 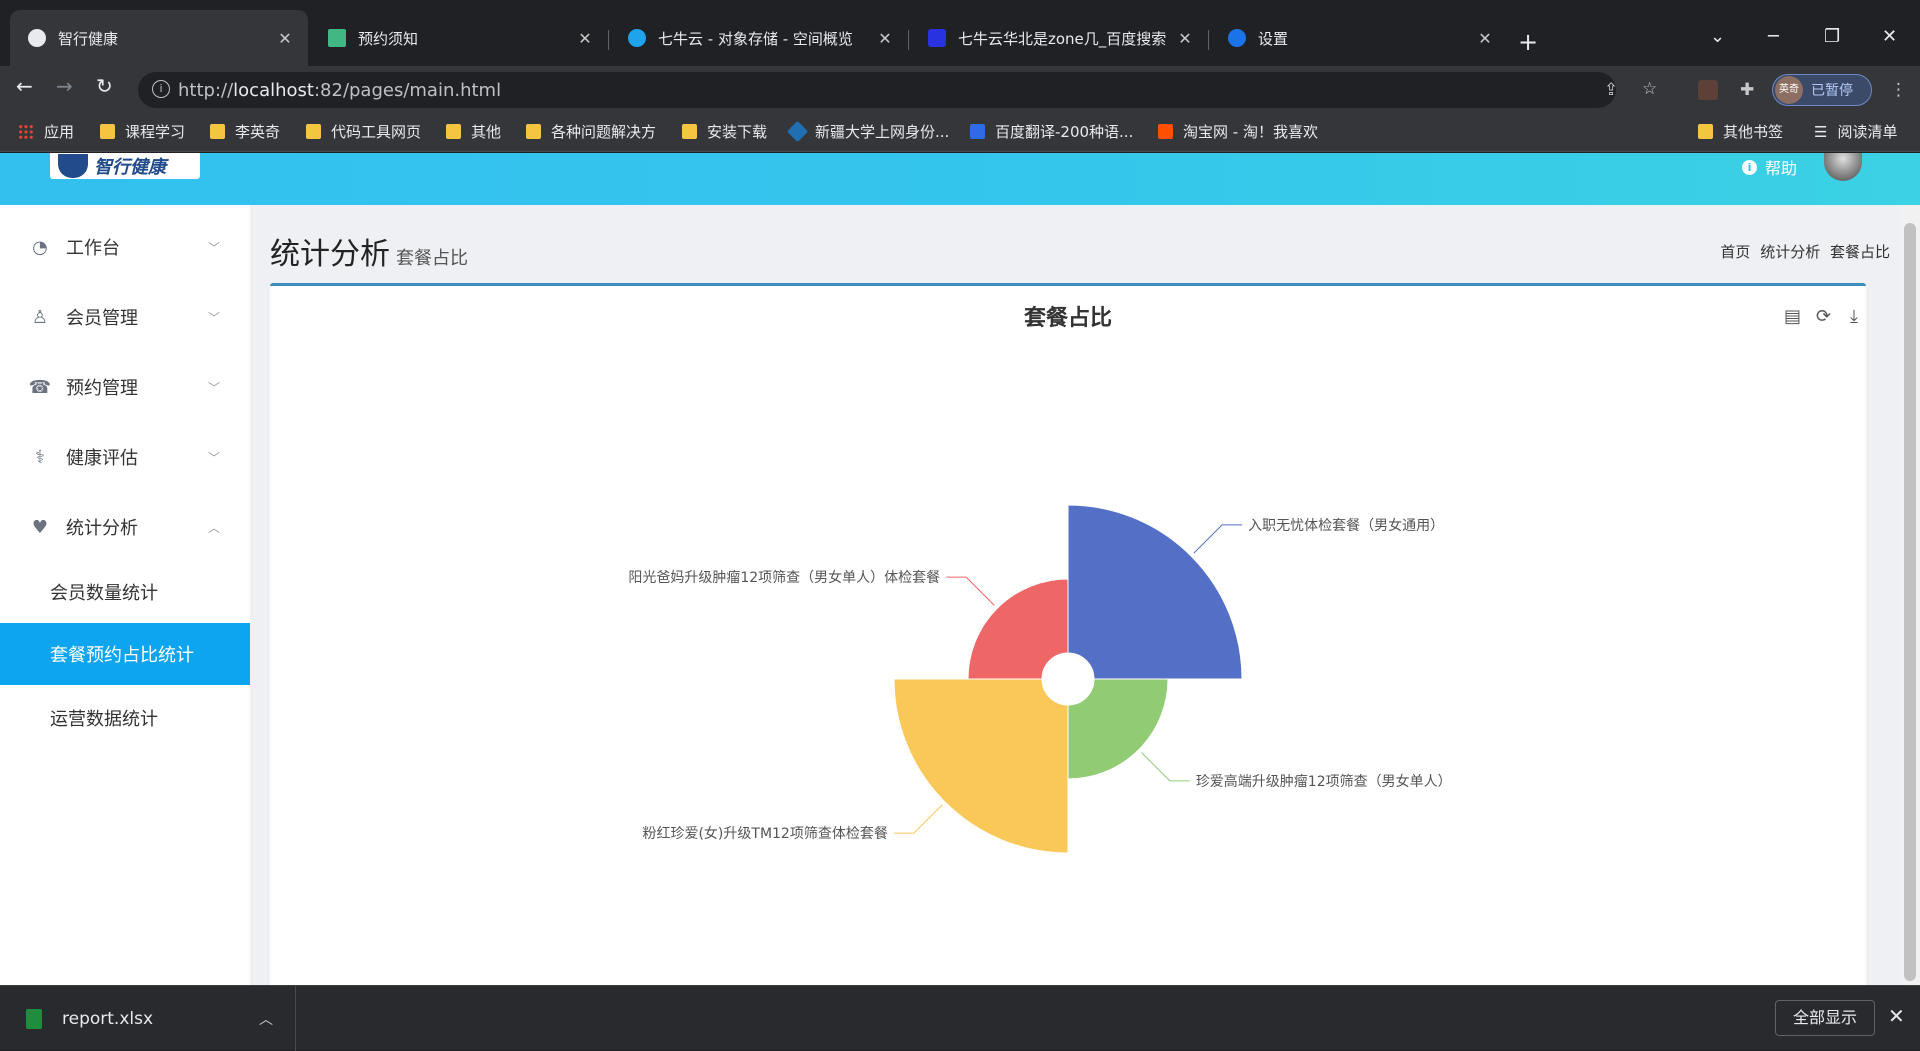 I want to click on forward-arrow-icon: →, so click(x=64, y=86).